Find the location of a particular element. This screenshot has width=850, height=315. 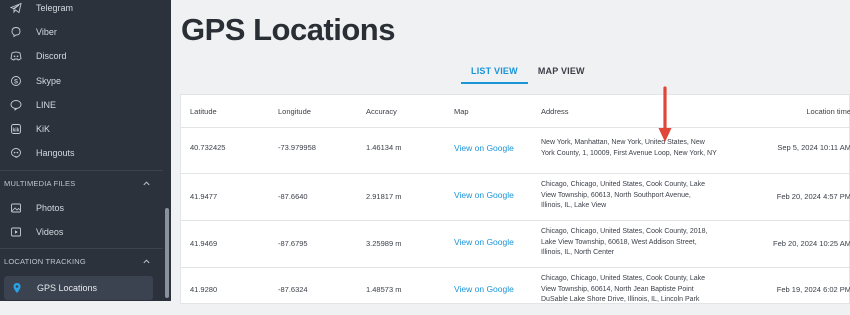

column-header-longitude: Longitude is located at coordinates (294, 111).